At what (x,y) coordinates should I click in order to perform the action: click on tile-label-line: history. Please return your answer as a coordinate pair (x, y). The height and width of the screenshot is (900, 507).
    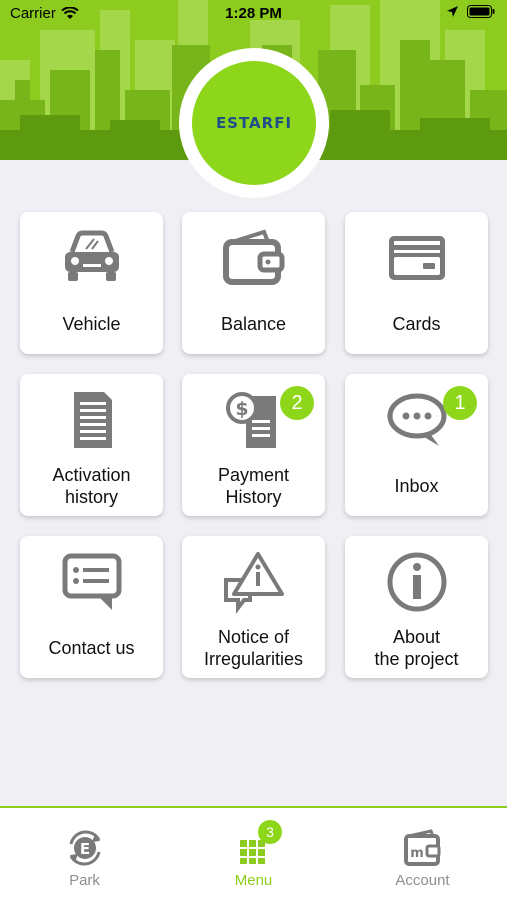
    Looking at the image, I should click on (91, 497).